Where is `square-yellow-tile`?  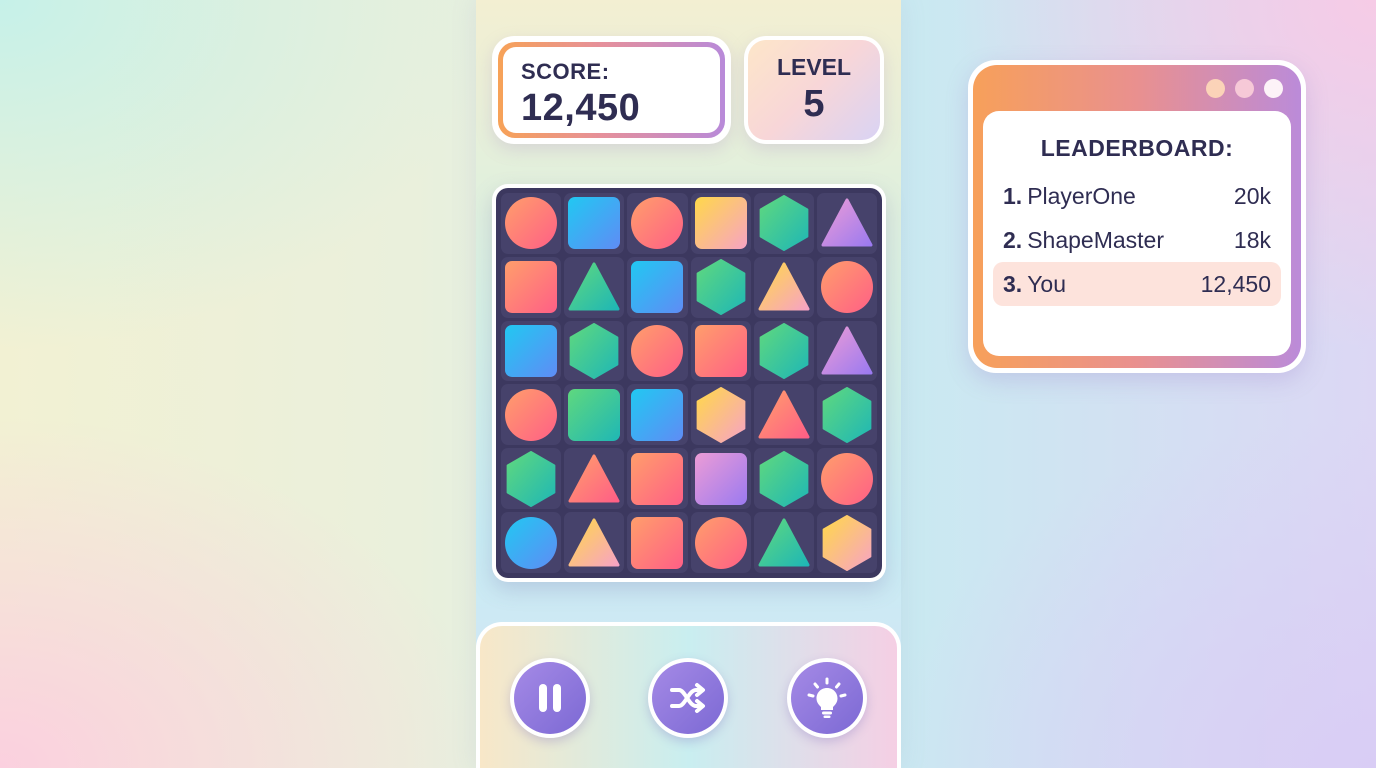
square-yellow-tile is located at coordinates (720, 223).